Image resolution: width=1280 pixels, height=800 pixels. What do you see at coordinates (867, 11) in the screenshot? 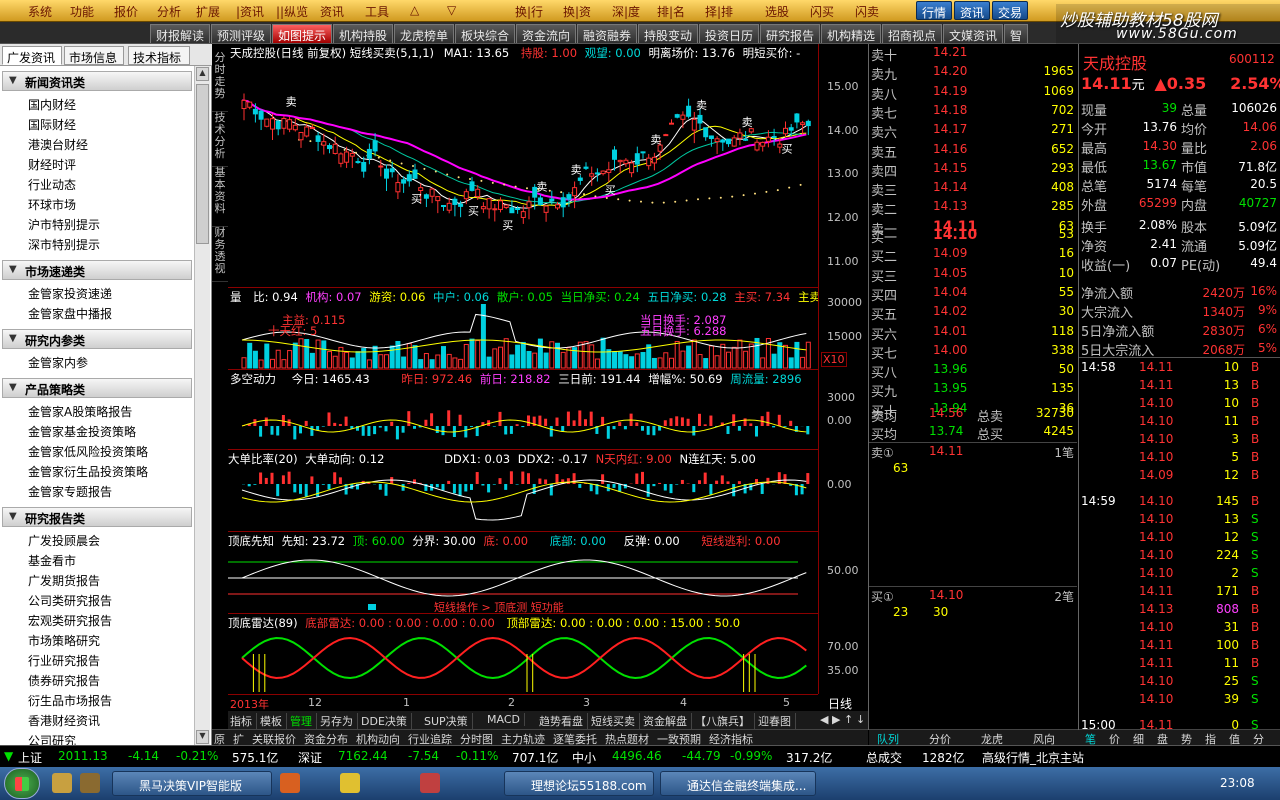
I see `menu-item: 闪卖` at bounding box center [867, 11].